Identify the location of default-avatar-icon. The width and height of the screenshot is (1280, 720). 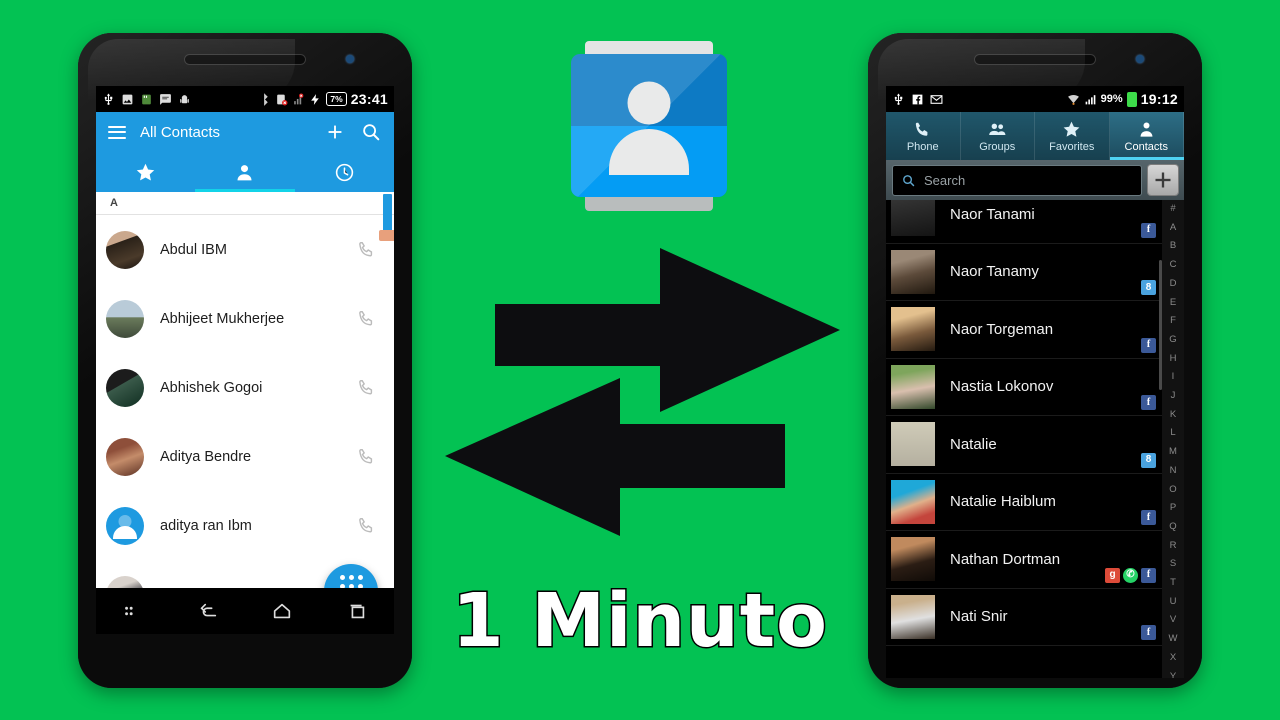
(125, 526).